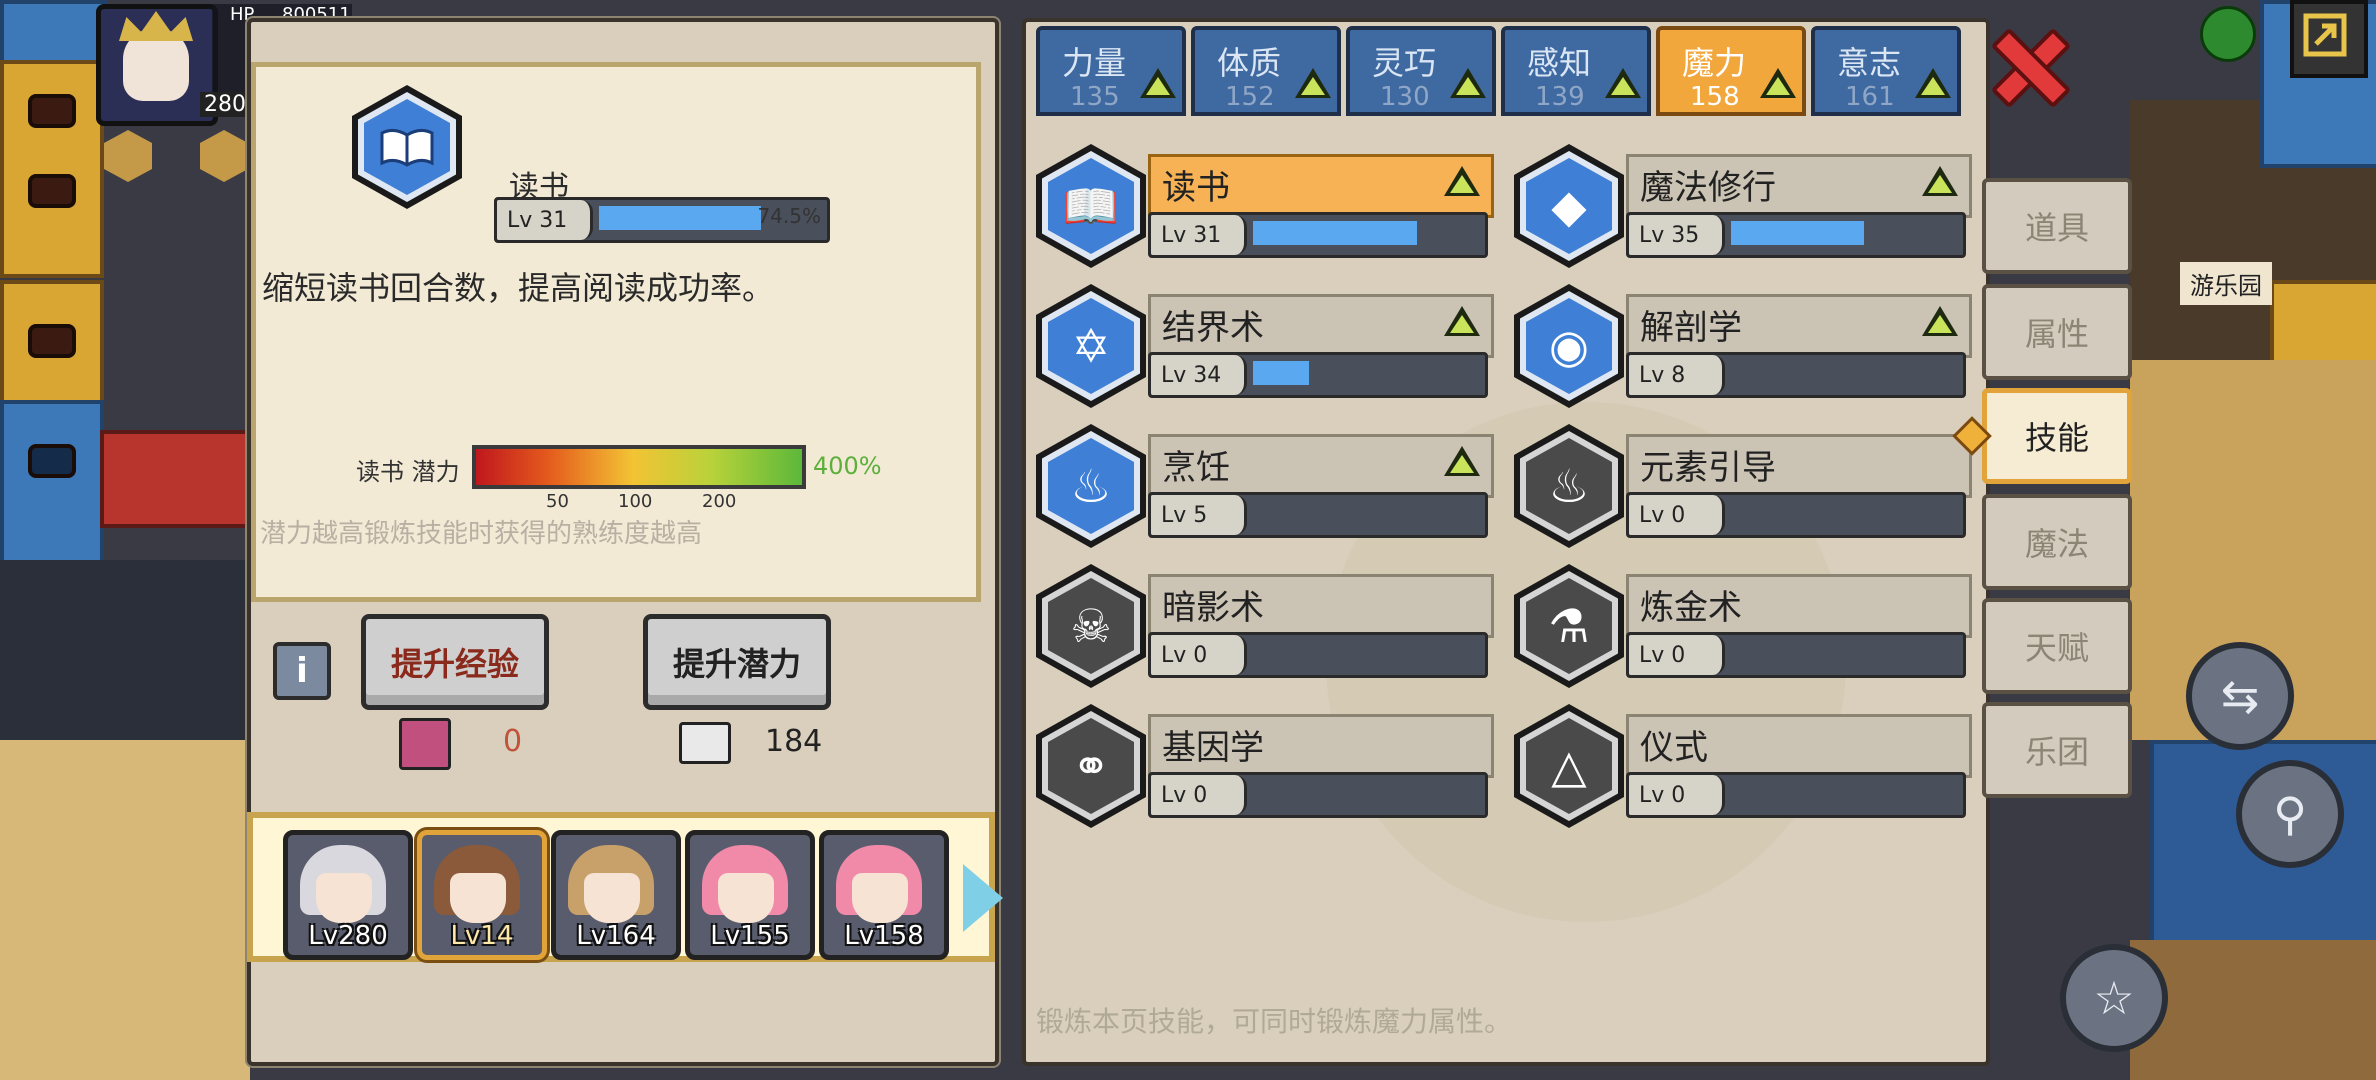  What do you see at coordinates (705, 743) in the screenshot?
I see `potential-scroll-icon` at bounding box center [705, 743].